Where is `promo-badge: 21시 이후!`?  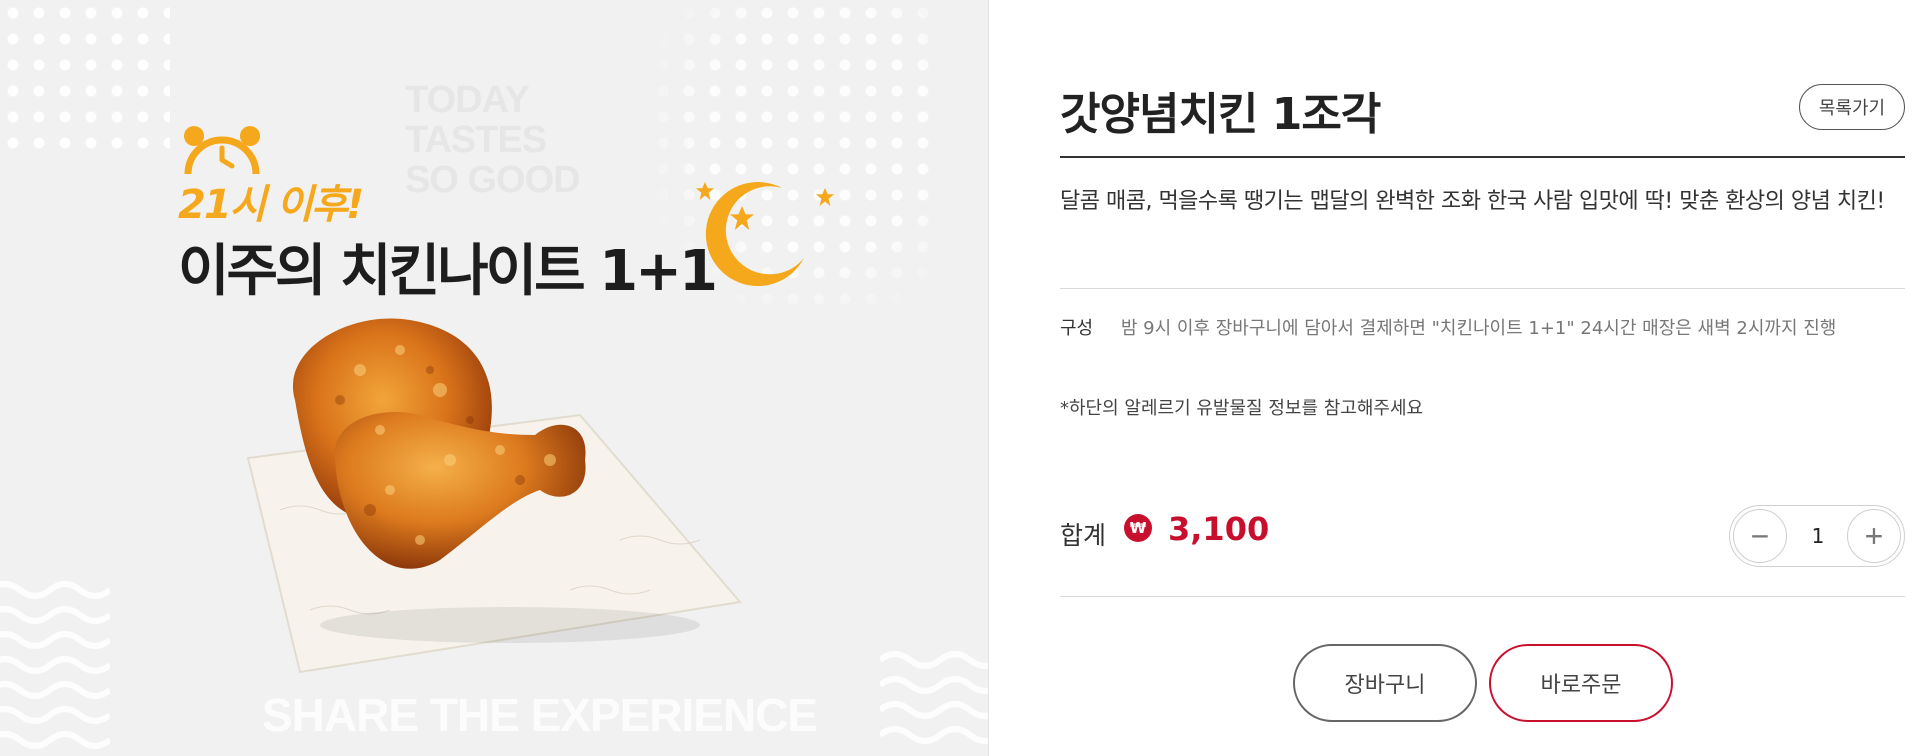 promo-badge: 21시 이후! is located at coordinates (271, 205).